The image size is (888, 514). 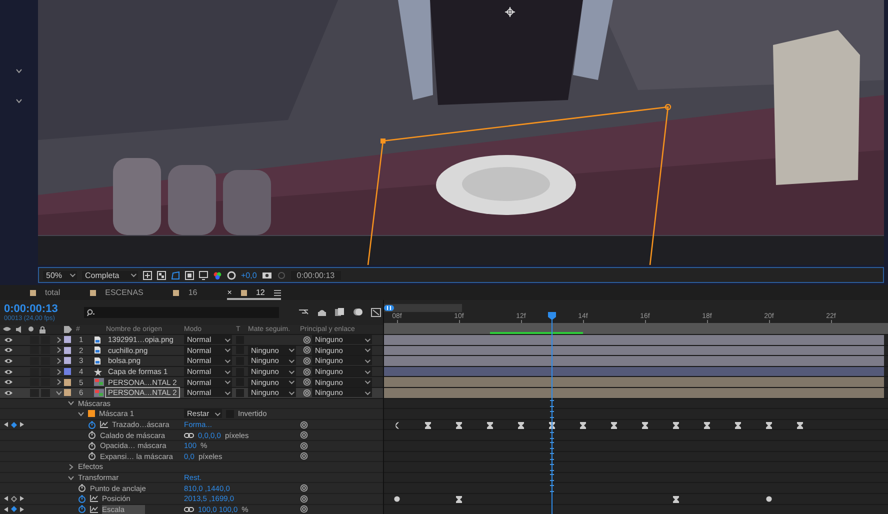 What do you see at coordinates (124, 292) in the screenshot?
I see `tab-label: ESCENAS` at bounding box center [124, 292].